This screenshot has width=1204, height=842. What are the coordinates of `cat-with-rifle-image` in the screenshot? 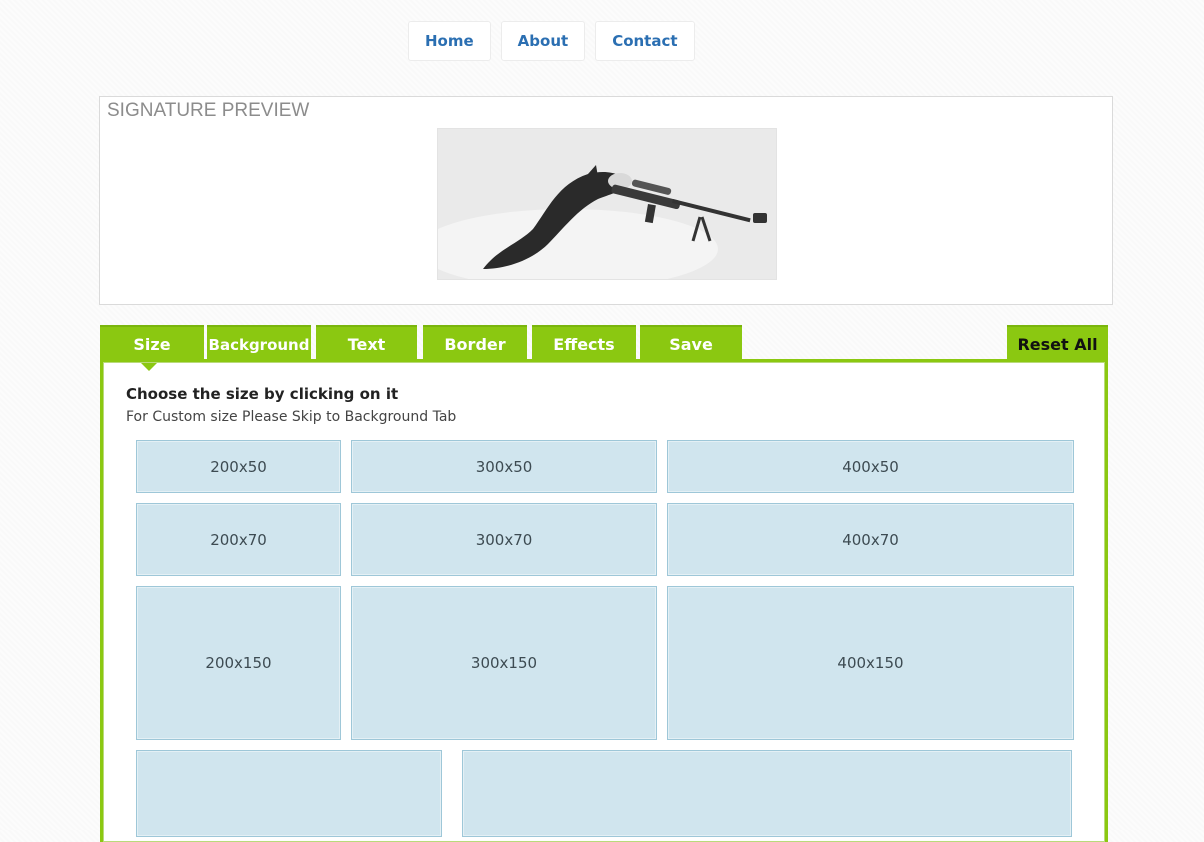 It's located at (597, 209).